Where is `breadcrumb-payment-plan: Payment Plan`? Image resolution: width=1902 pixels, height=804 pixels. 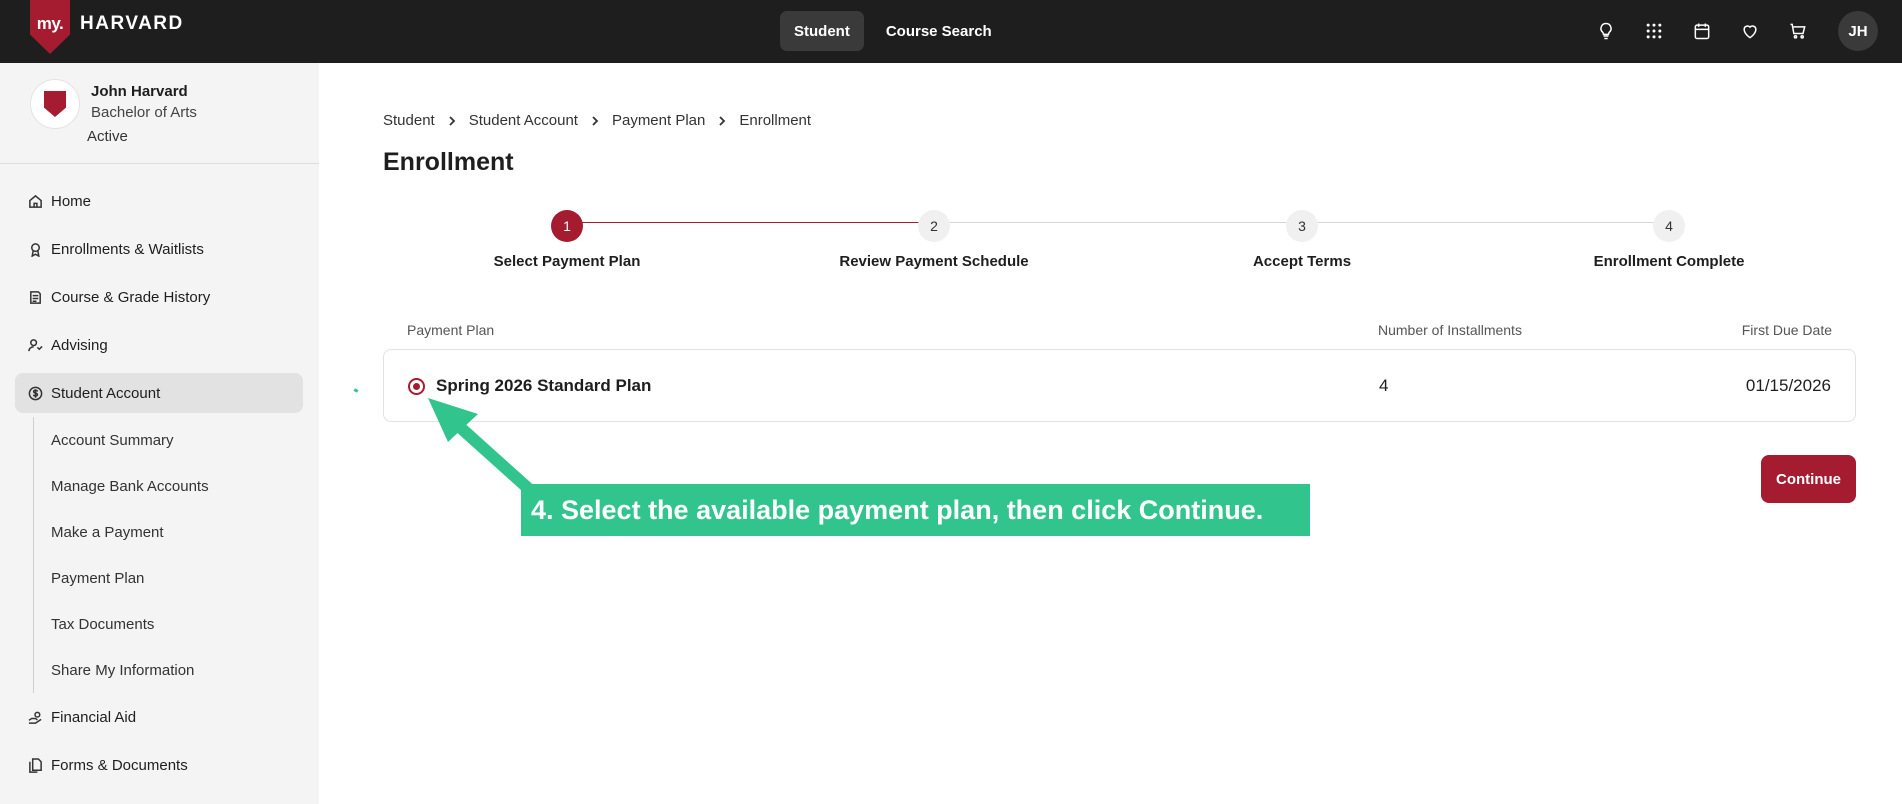 breadcrumb-payment-plan: Payment Plan is located at coordinates (658, 120).